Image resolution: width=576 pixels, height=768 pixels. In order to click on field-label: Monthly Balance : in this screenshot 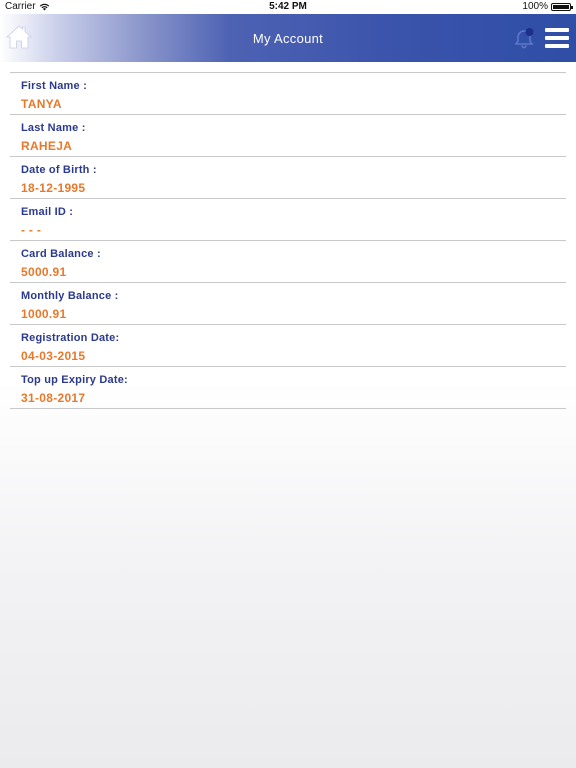, I will do `click(70, 296)`.